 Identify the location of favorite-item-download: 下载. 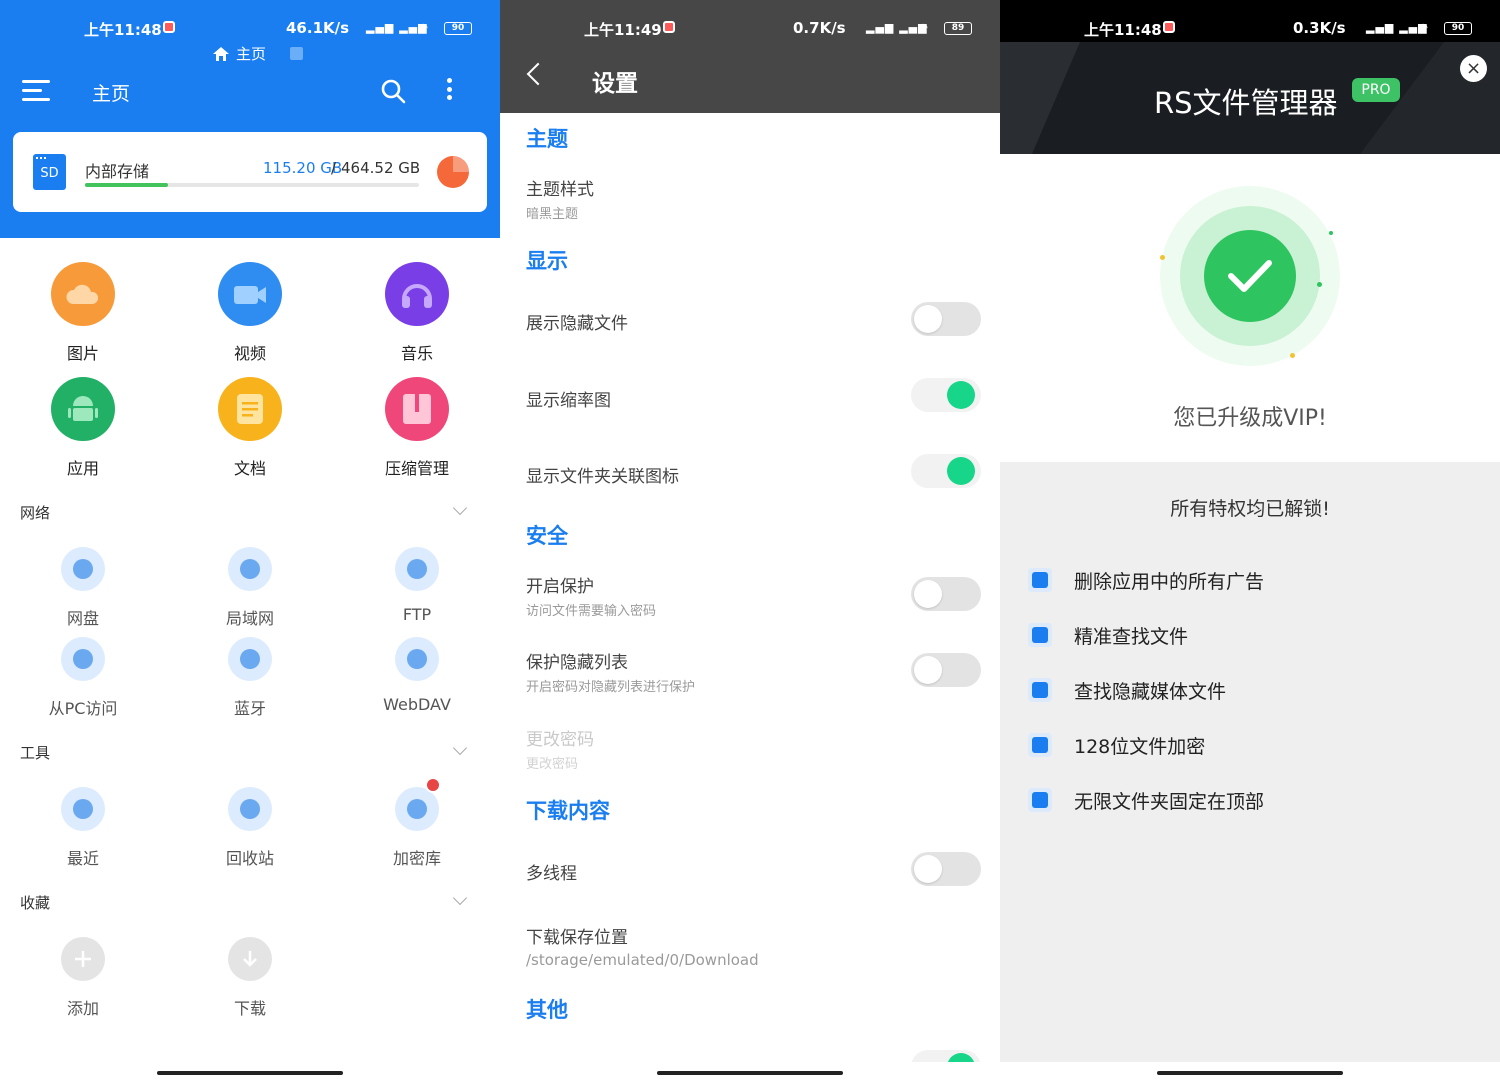
(250, 978).